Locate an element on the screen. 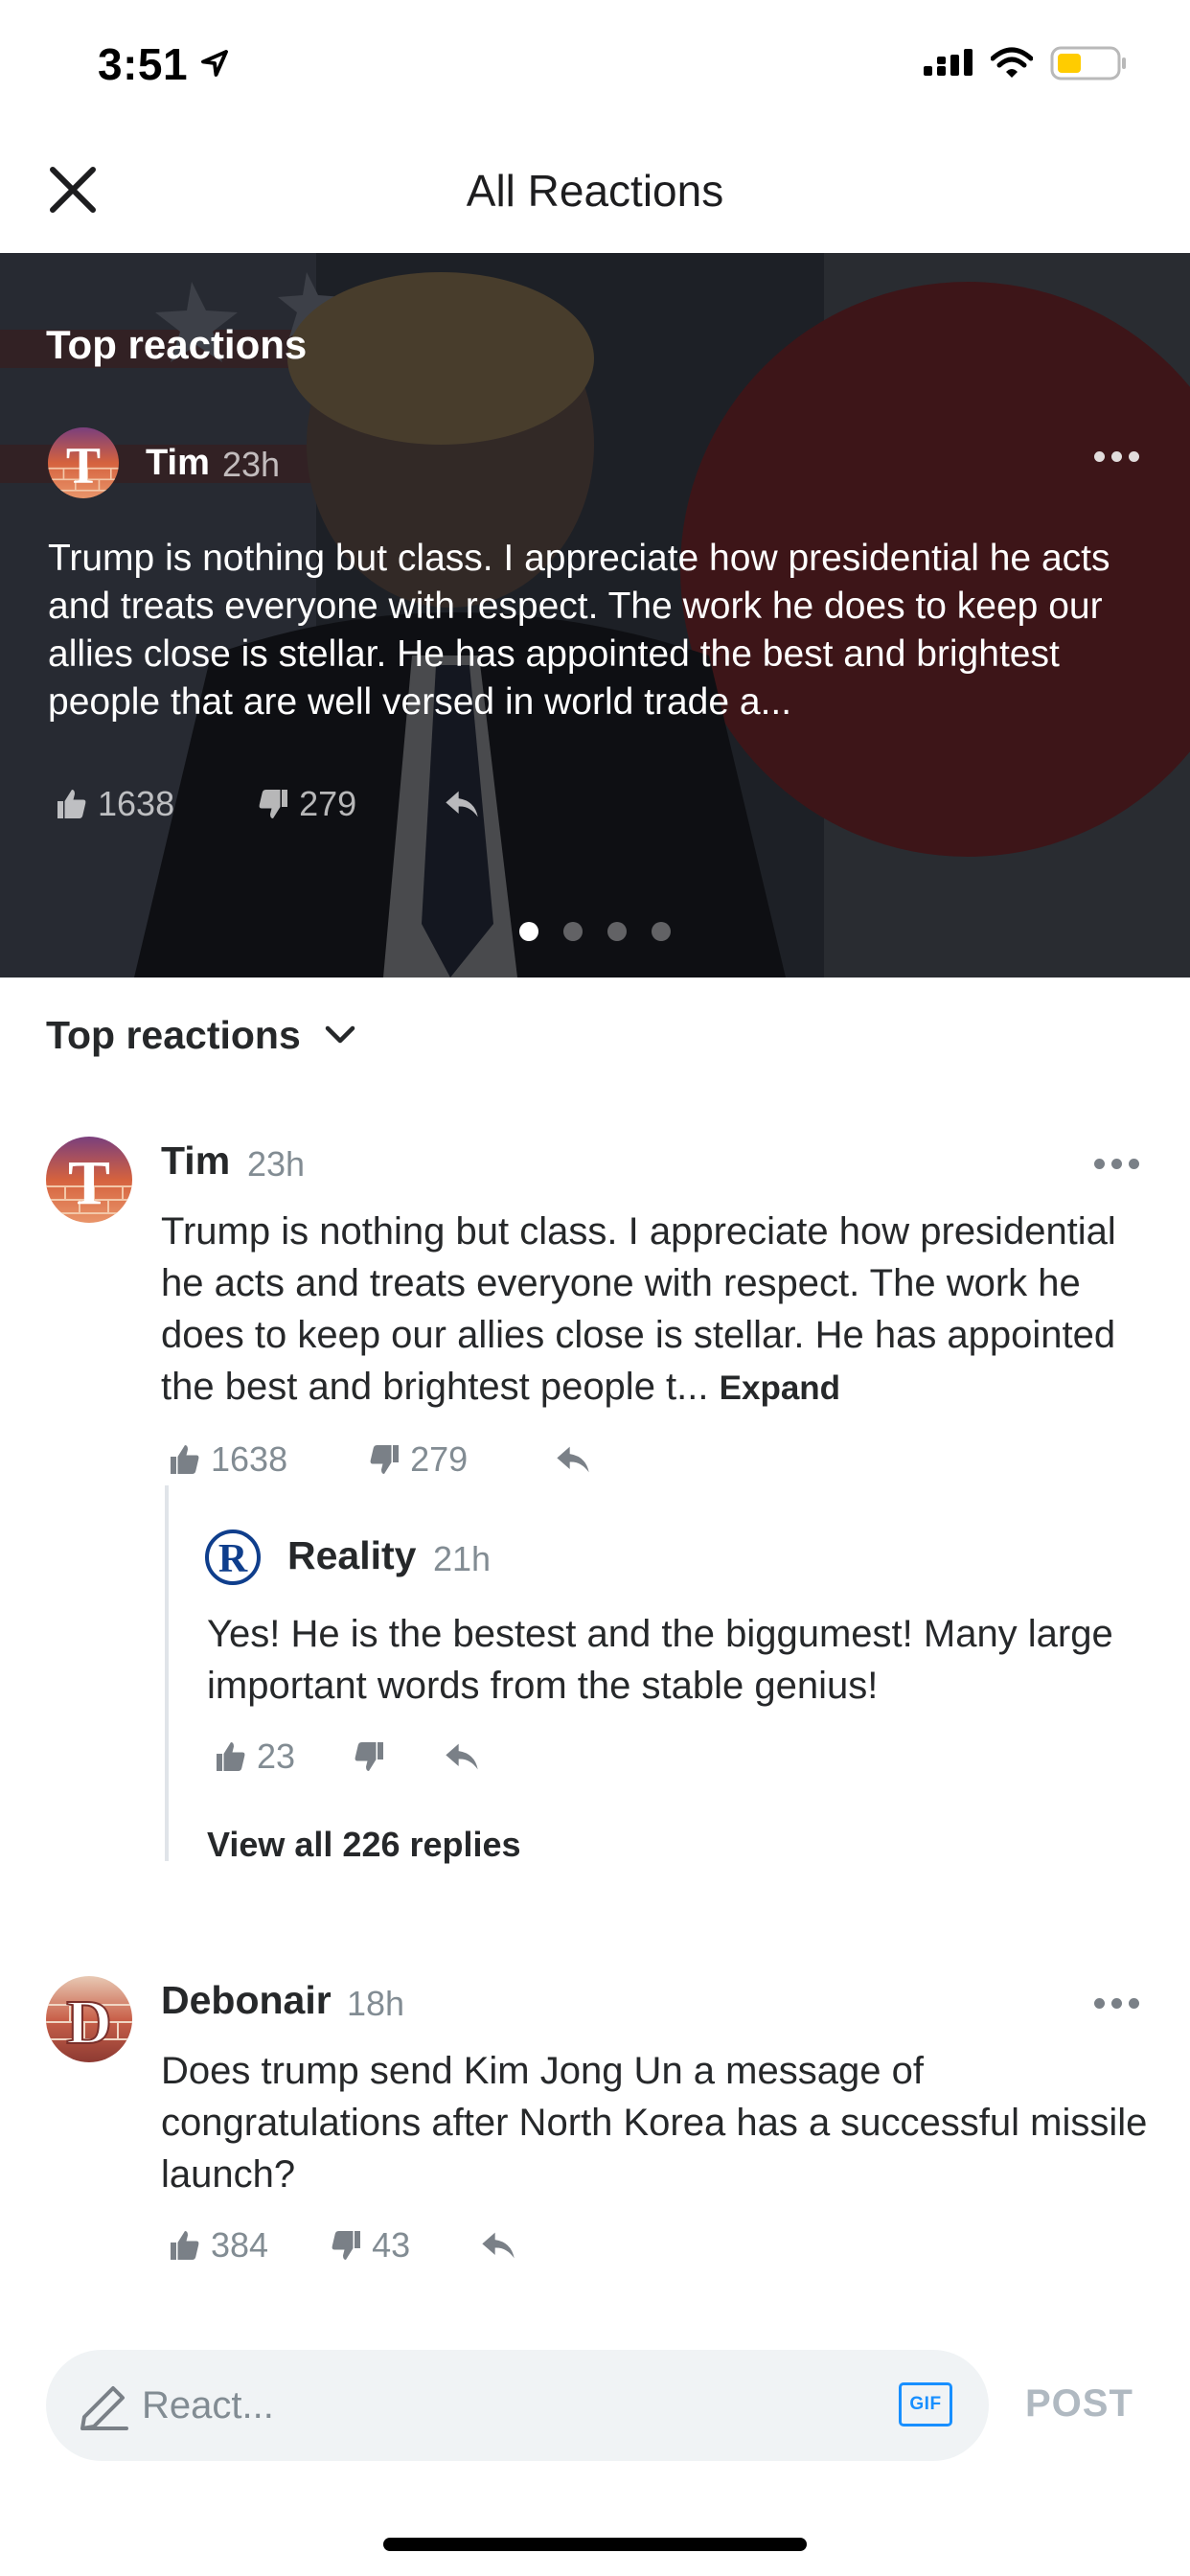  comment-author: Tim is located at coordinates (195, 1161).